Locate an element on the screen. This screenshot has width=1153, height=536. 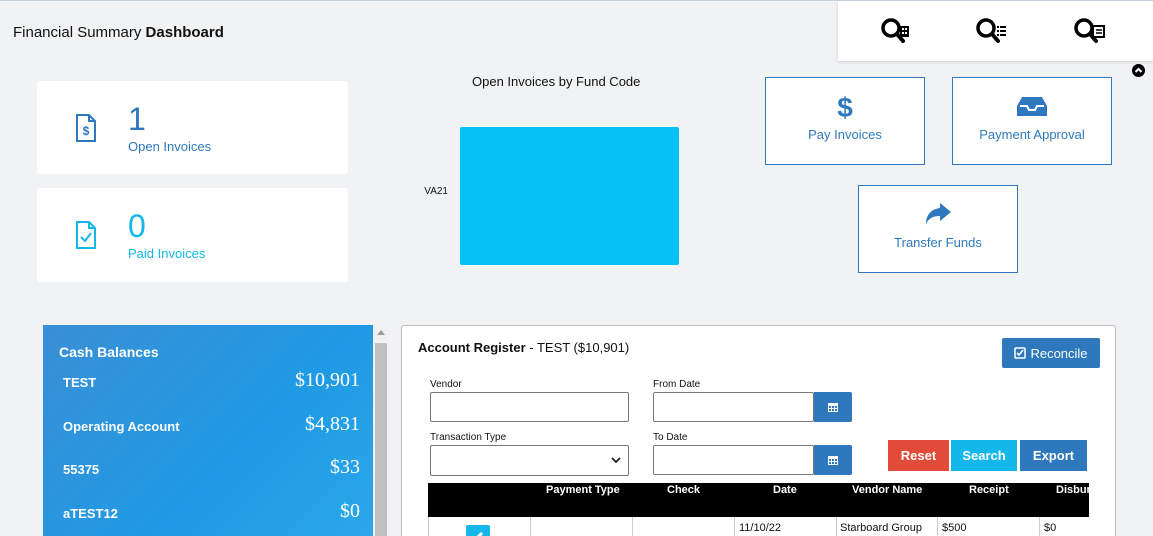
cash-account-balance: $0 is located at coordinates (350, 511).